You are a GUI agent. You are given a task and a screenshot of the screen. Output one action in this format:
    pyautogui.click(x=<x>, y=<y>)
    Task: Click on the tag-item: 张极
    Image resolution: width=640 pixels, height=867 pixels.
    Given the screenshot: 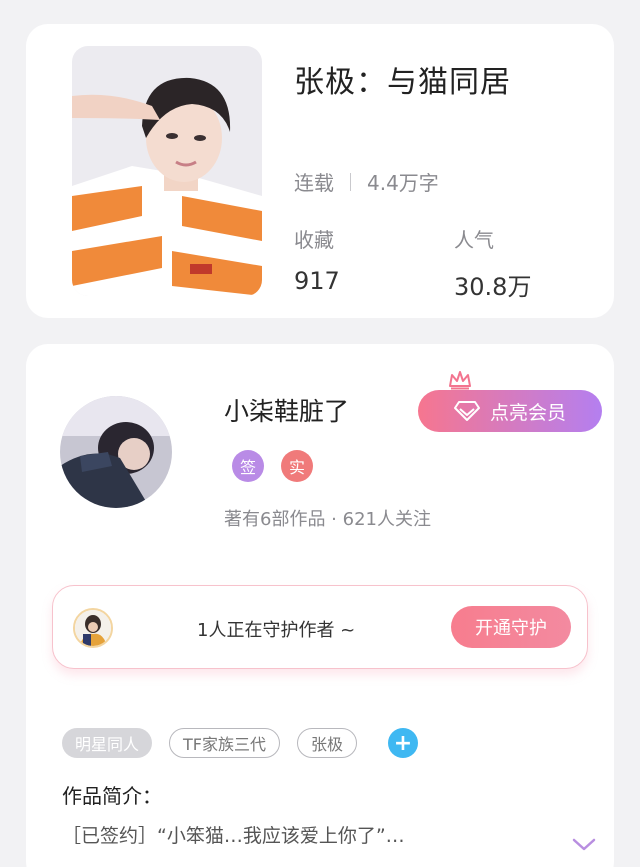 What is the action you would take?
    pyautogui.click(x=327, y=743)
    